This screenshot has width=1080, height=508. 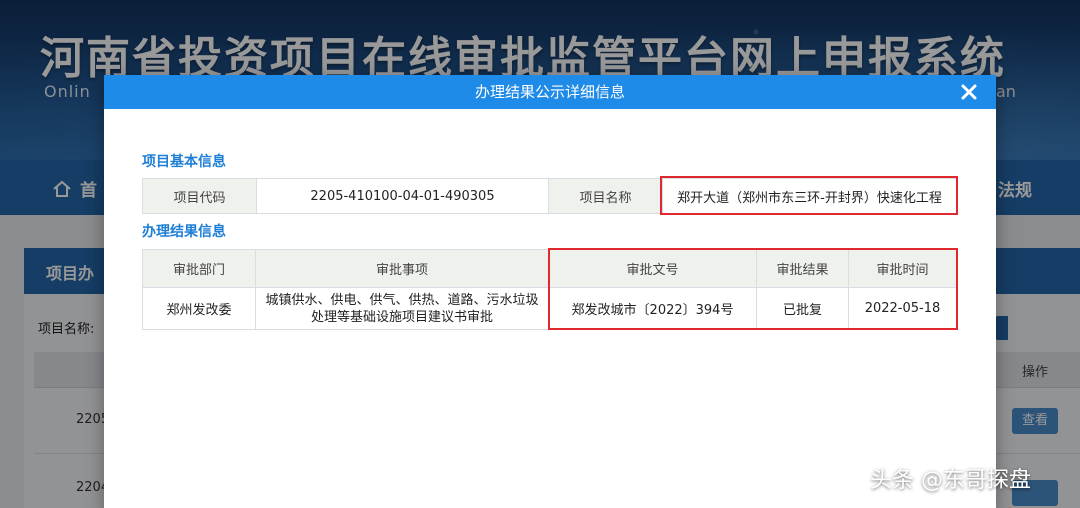 What do you see at coordinates (802, 308) in the screenshot?
I see `result-value: 已批复` at bounding box center [802, 308].